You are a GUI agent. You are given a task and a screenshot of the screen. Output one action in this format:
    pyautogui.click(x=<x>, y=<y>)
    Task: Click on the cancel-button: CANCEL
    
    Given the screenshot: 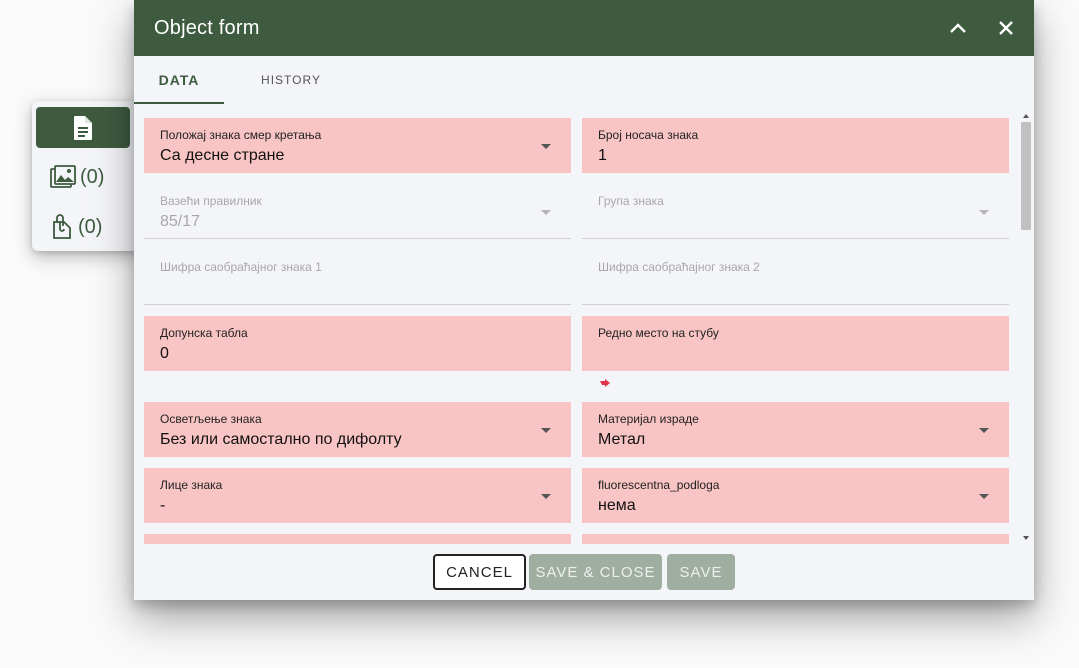 What is the action you would take?
    pyautogui.click(x=479, y=572)
    